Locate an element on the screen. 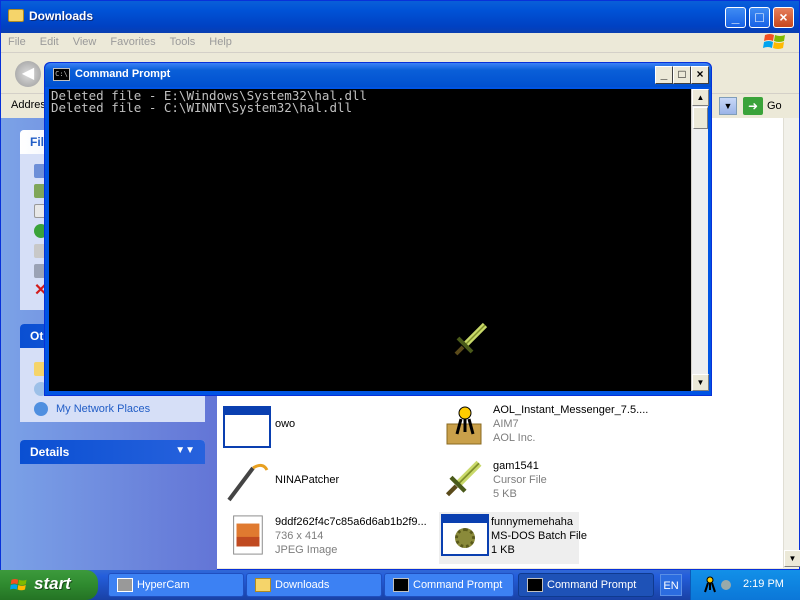 The width and height of the screenshot is (800, 600). file-item-batch: funnymemehaha MS-DOS Batch File 1 KB is located at coordinates (513, 538).